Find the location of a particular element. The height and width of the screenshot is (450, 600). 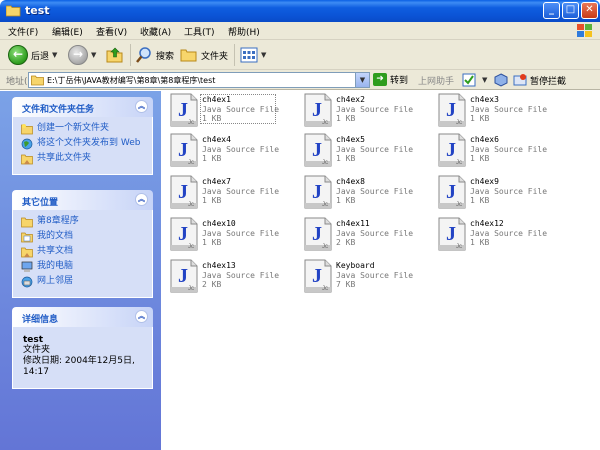

task-new-folder: 创建一个新文件夹 is located at coordinates (82, 129).